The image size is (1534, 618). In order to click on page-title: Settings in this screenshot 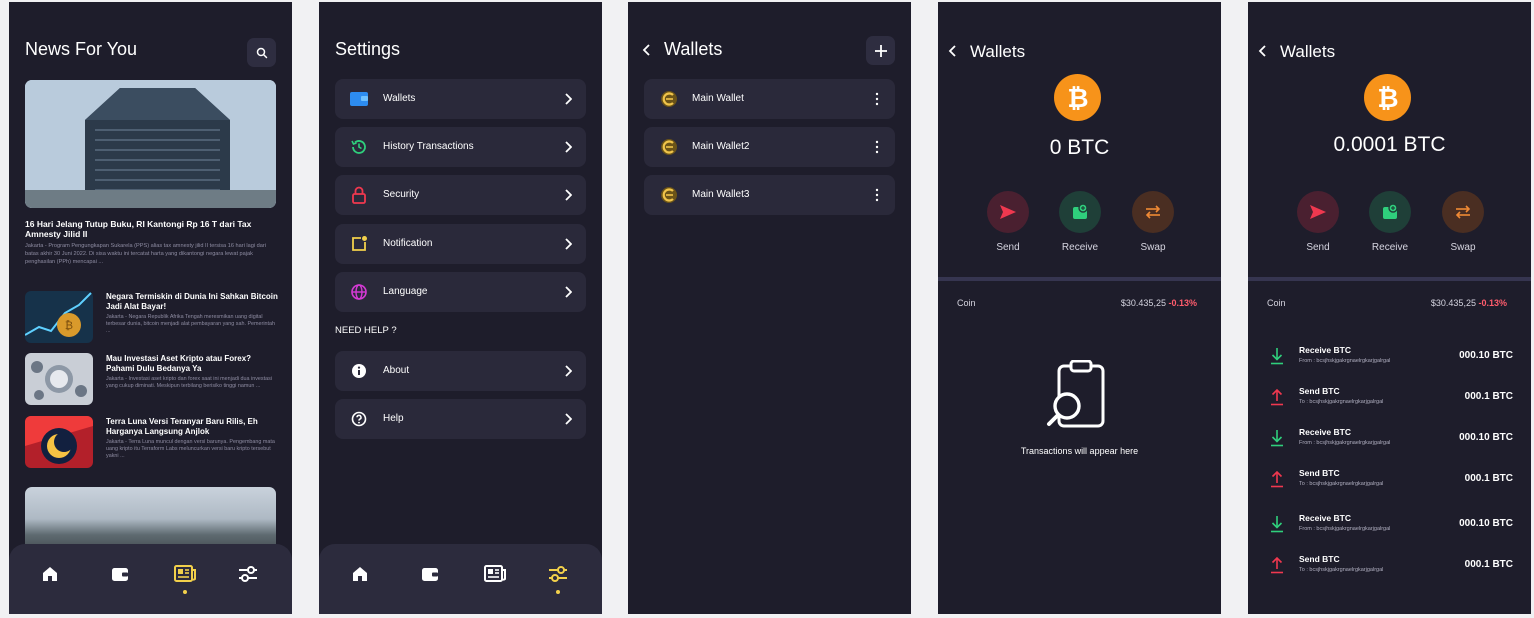, I will do `click(368, 49)`.